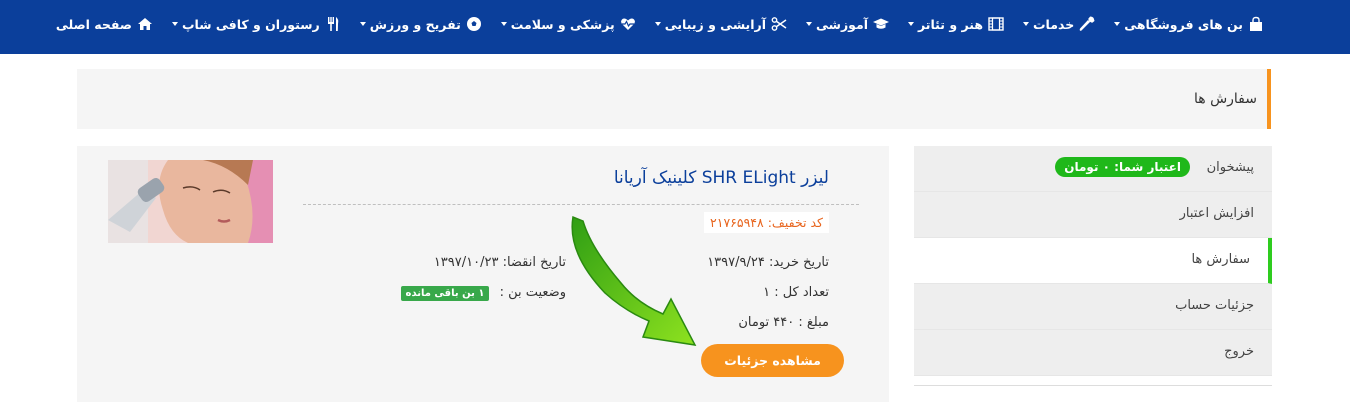 The height and width of the screenshot is (406, 1350). Describe the element at coordinates (1220, 259) in the screenshot. I see `sidebar-item-label: سفارش ها` at that location.